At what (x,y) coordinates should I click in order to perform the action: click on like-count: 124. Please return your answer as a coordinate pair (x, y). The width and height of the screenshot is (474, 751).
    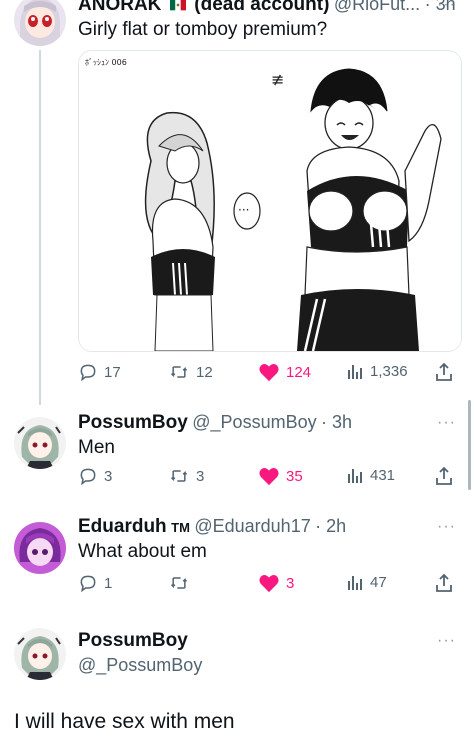
    Looking at the image, I should click on (299, 372).